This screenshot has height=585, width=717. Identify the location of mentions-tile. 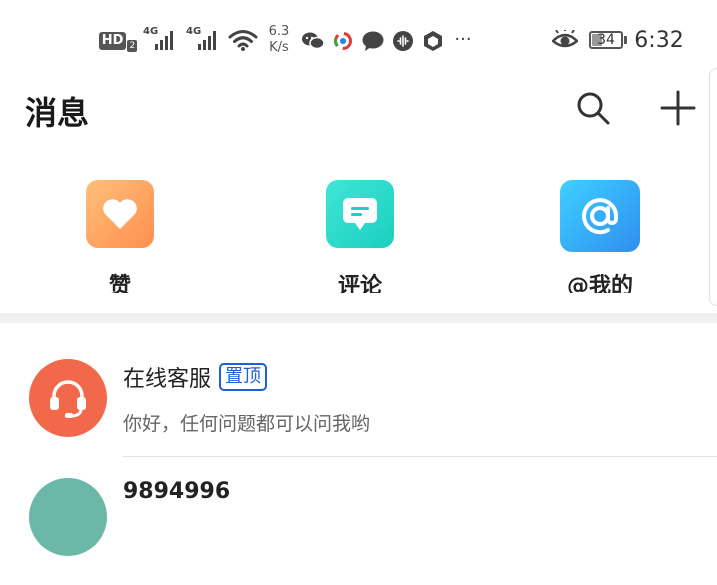
(600, 216).